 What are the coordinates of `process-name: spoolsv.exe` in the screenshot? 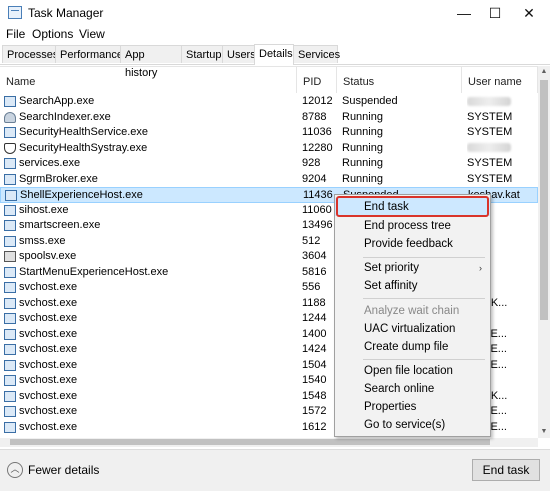 It's located at (48, 256).